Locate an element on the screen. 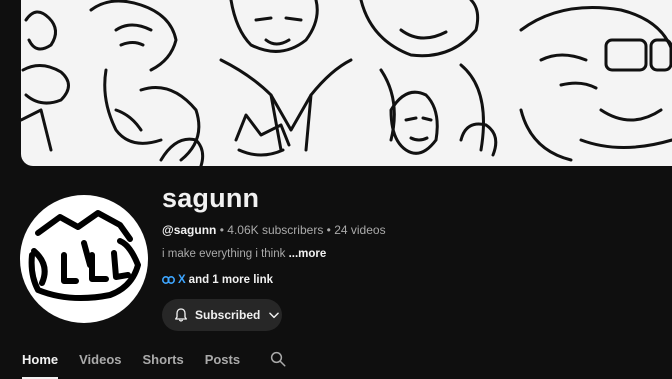 The height and width of the screenshot is (379, 672). chevron-down-icon is located at coordinates (274, 315).